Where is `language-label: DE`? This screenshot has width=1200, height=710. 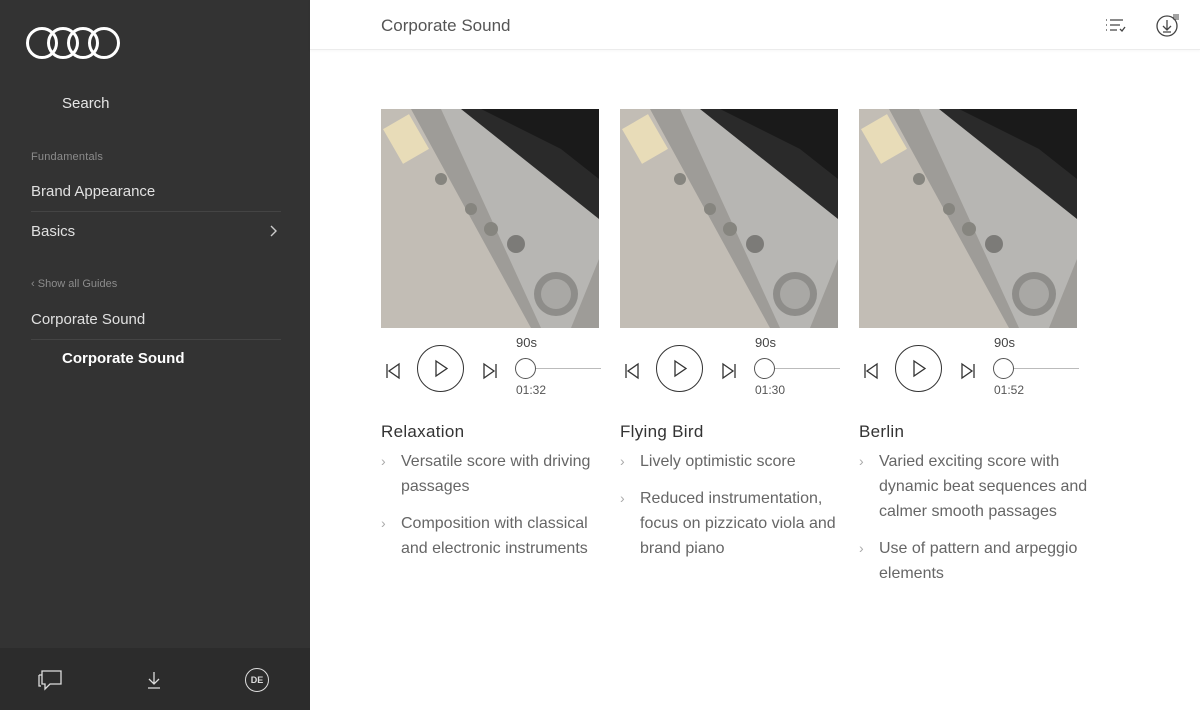
language-label: DE is located at coordinates (257, 680).